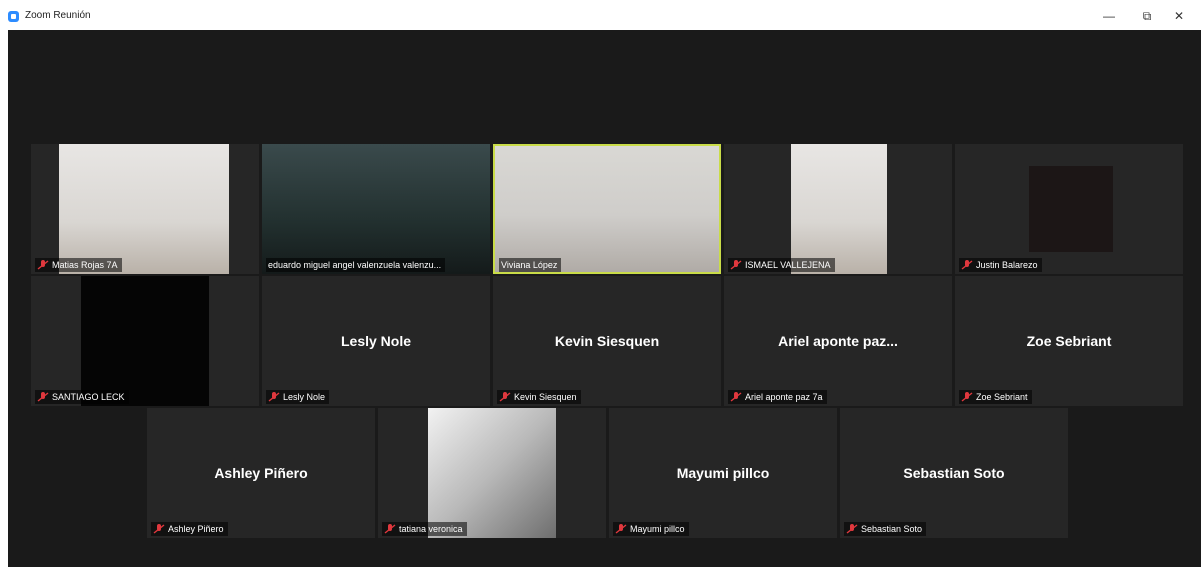  Describe the element at coordinates (58, 15) in the screenshot. I see `window-title: Zoom Reunión` at that location.